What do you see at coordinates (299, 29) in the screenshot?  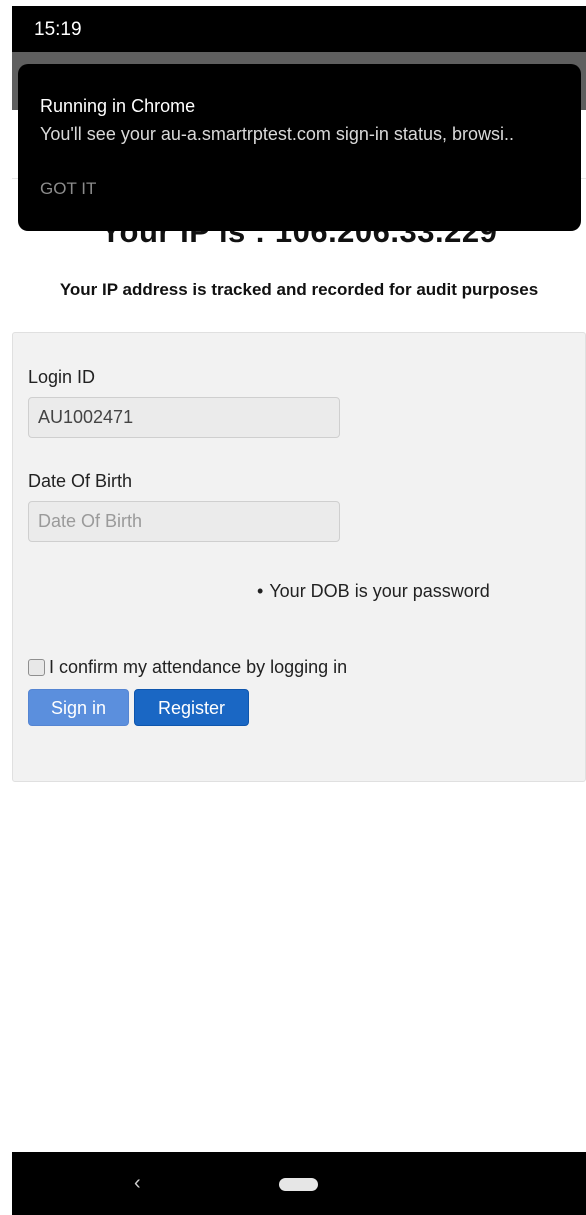 I see `status-bar: 15:19` at bounding box center [299, 29].